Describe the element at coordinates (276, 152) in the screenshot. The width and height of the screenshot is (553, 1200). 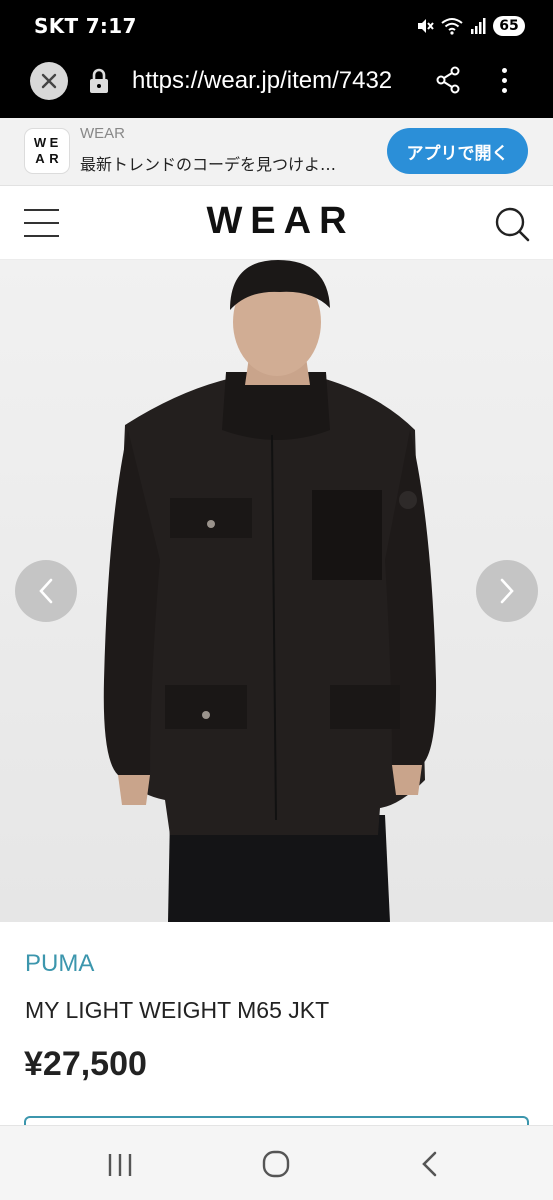
I see `app-banner: W E A R WEAR 最新トレンドのコーデを見つけよ… アプリで開く` at that location.